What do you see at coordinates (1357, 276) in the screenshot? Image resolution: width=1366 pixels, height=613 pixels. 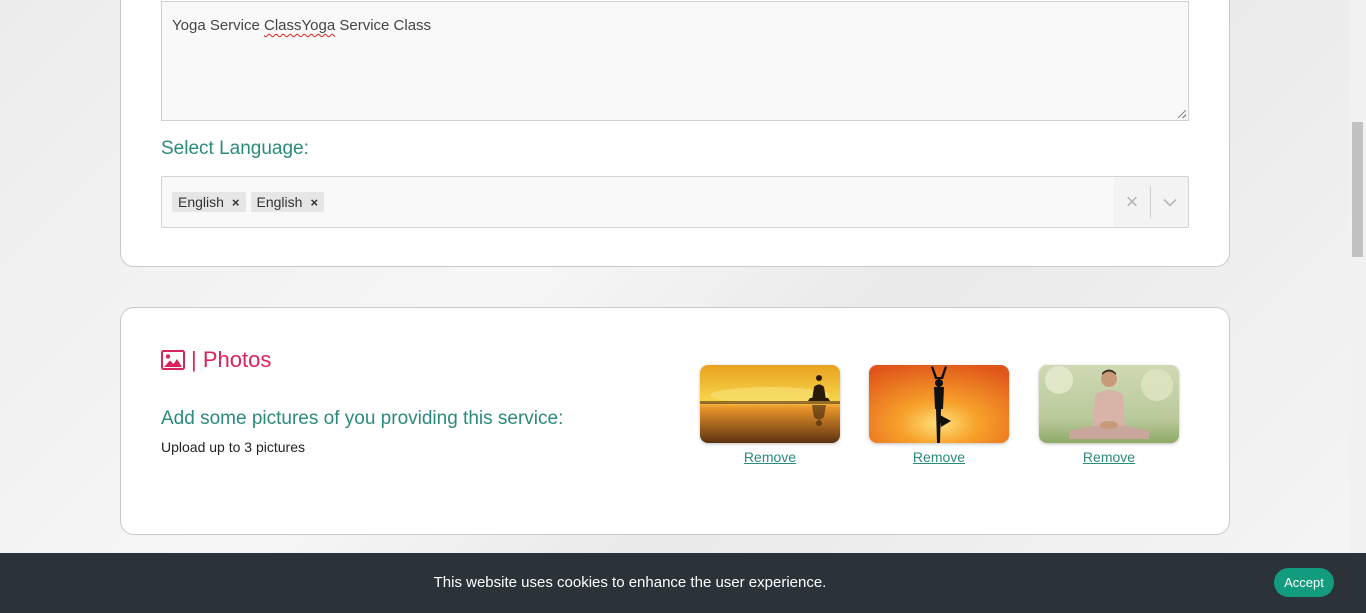 I see `scrollbar-track` at bounding box center [1357, 276].